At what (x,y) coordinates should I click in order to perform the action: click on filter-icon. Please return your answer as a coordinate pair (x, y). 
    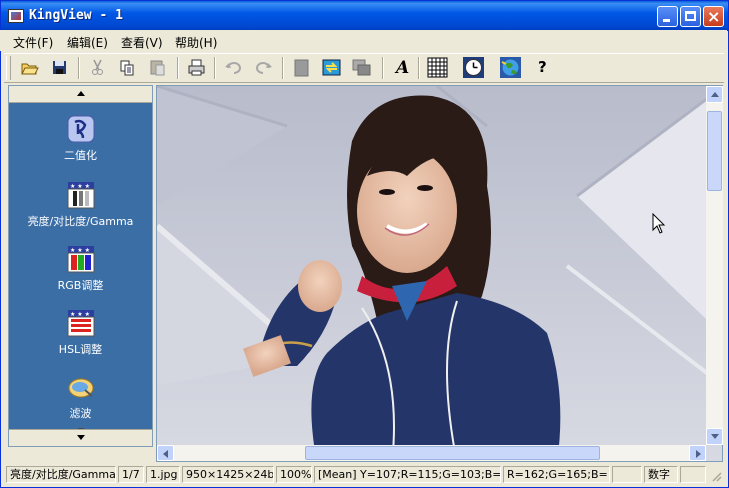
    Looking at the image, I should click on (81, 387).